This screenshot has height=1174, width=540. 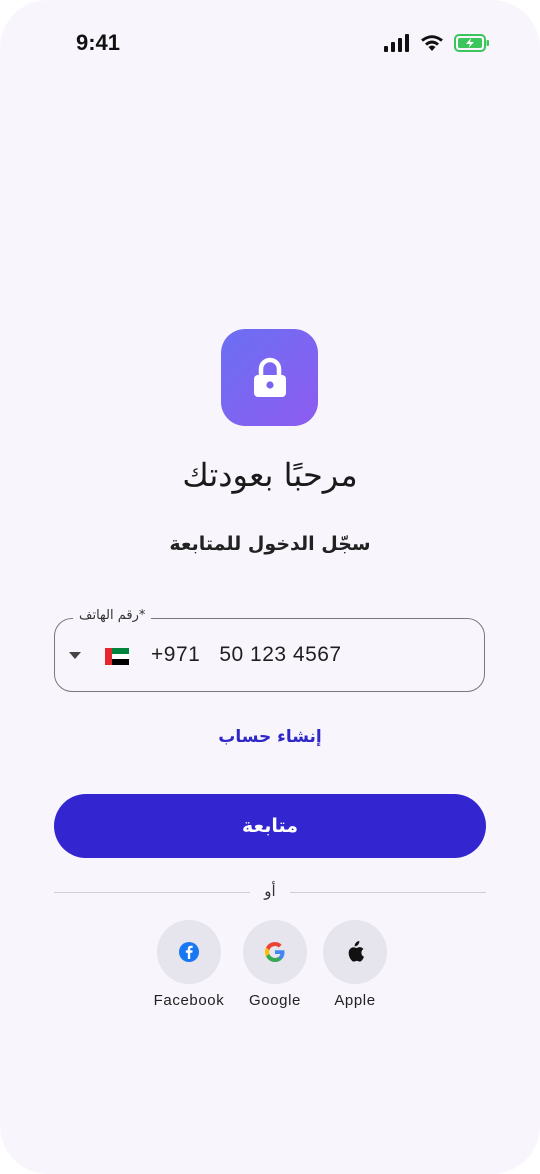 What do you see at coordinates (471, 43) in the screenshot?
I see `battery-icon` at bounding box center [471, 43].